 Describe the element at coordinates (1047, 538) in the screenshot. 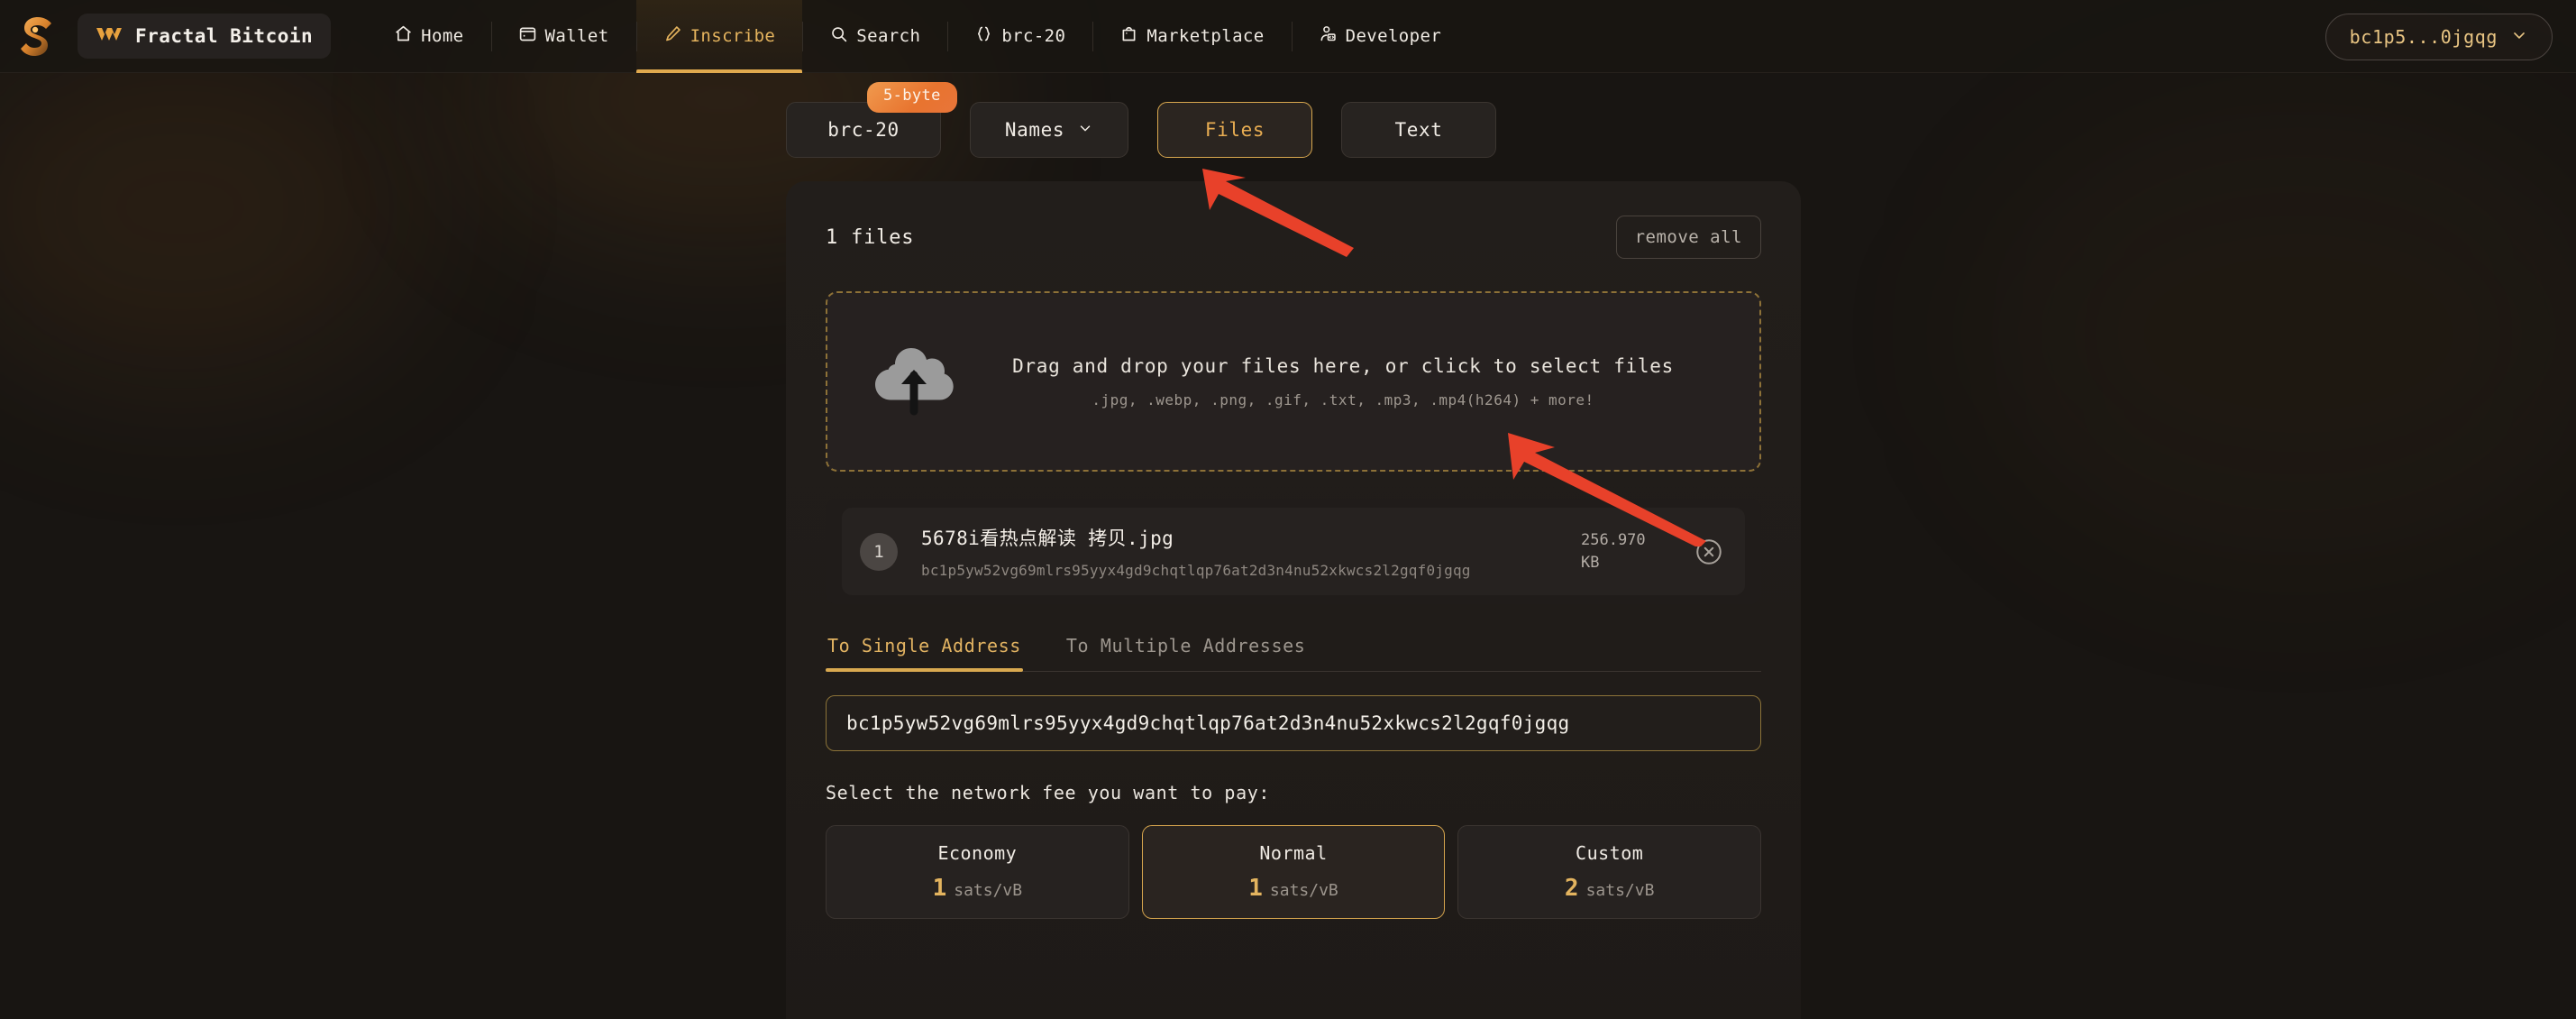

I see `file-name: 5678i看热点解读 拷贝.jpg` at that location.